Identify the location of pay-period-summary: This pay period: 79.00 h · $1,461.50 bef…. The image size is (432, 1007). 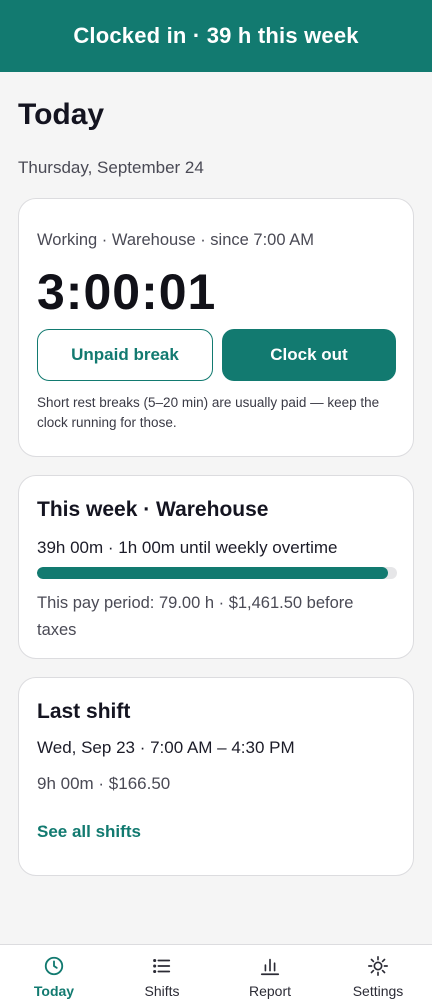
(195, 616).